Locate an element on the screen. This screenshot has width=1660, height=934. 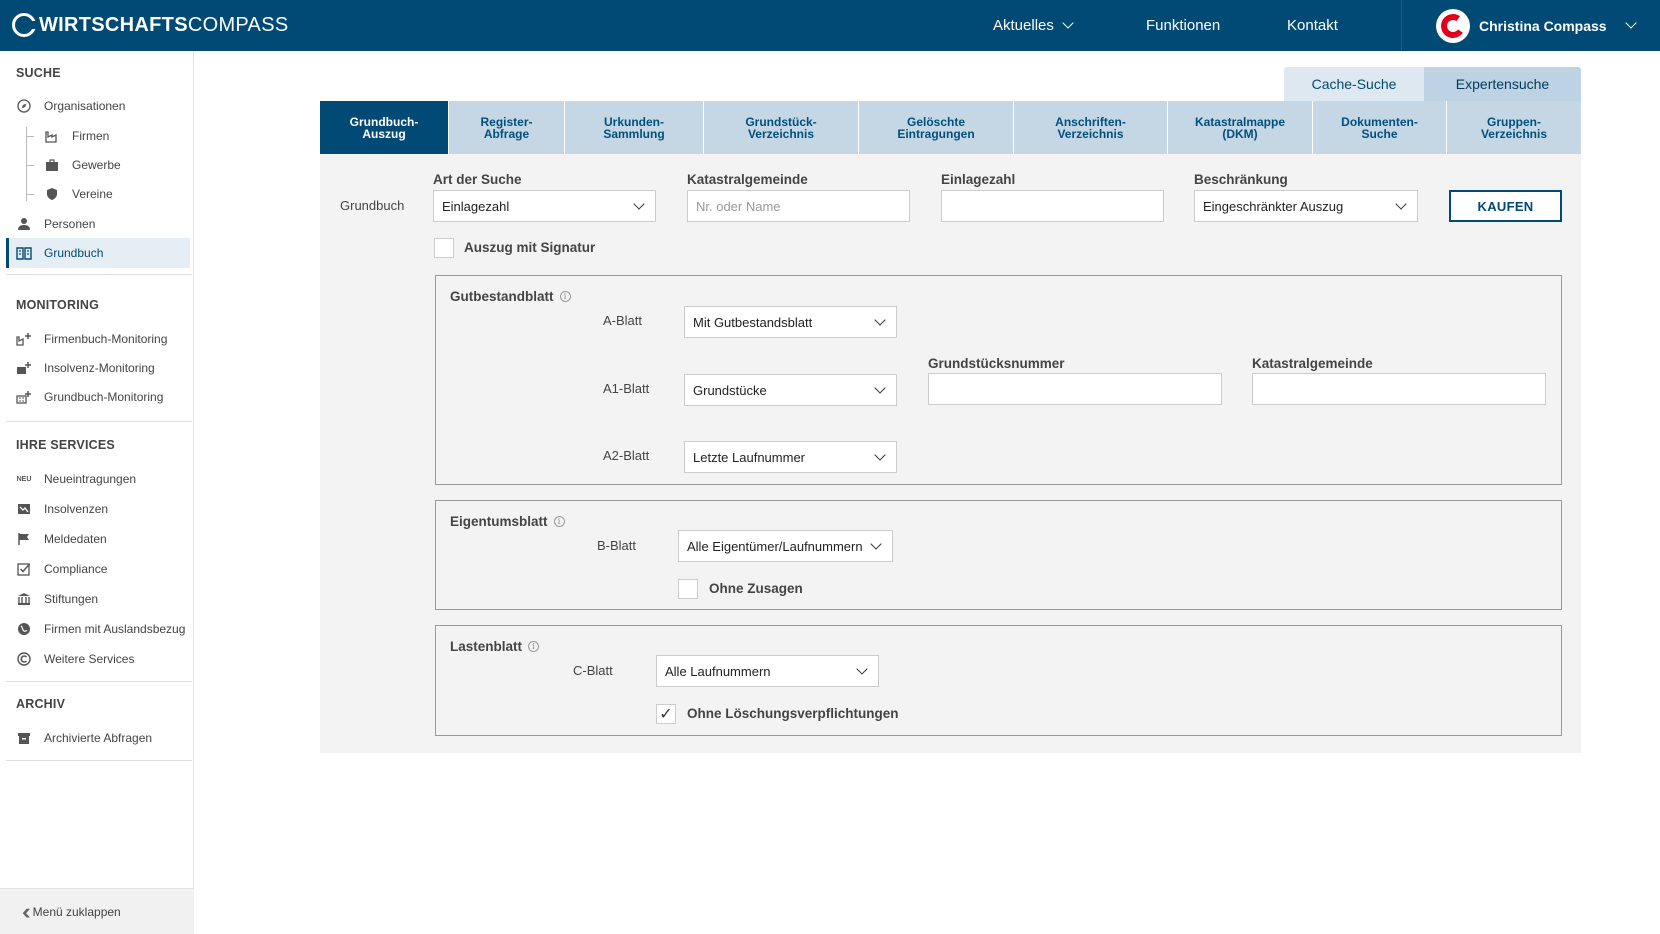
katastralgemeinde-input: Nr. oder Name is located at coordinates (798, 206).